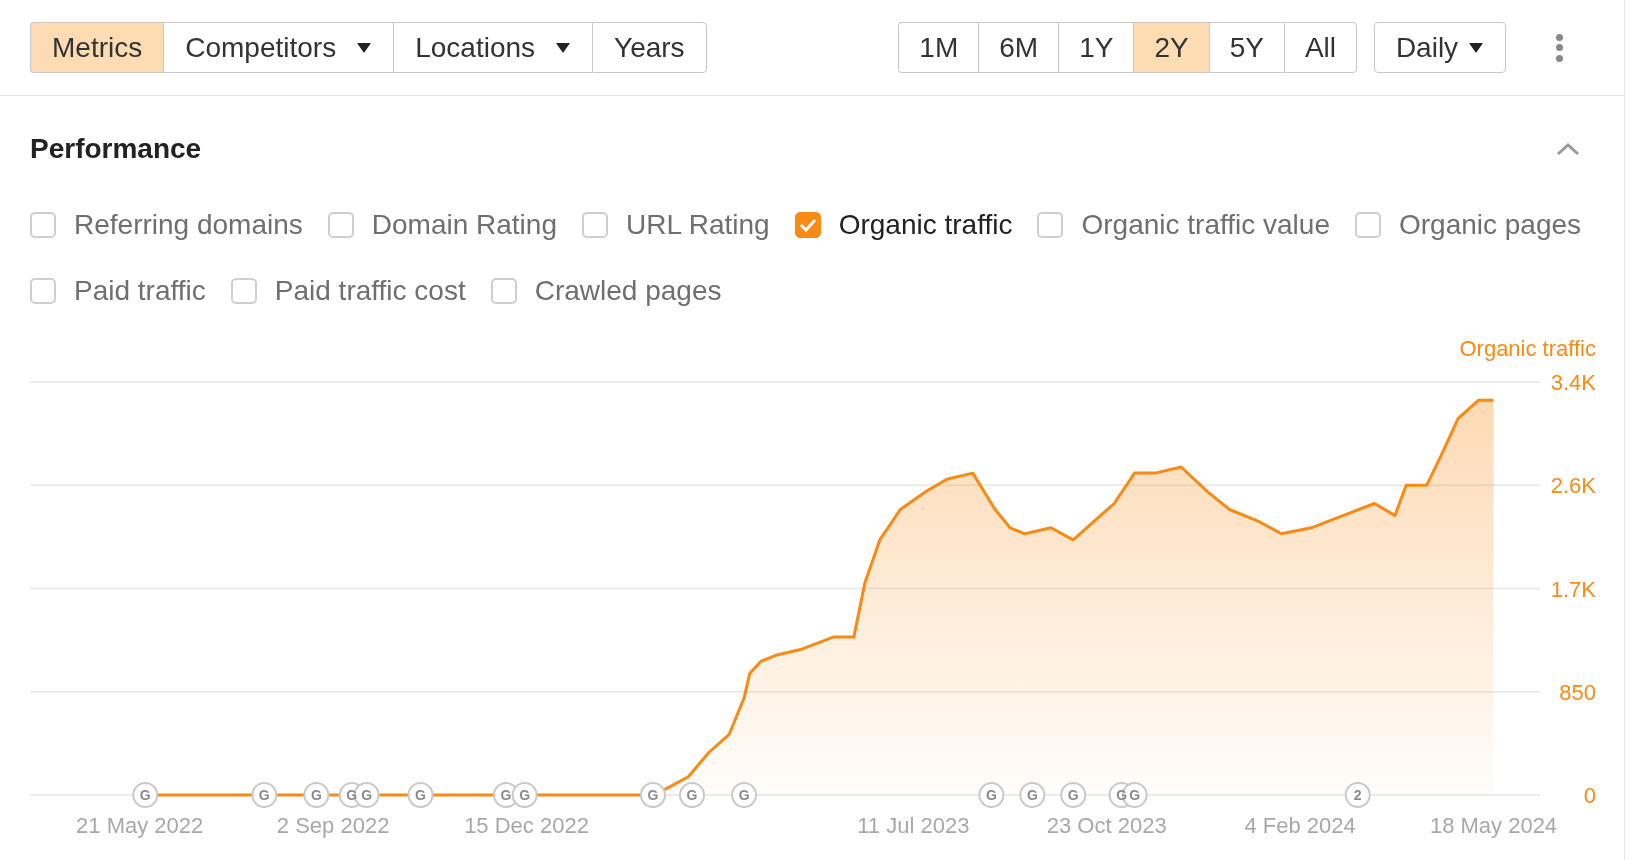 The image size is (1632, 860). Describe the element at coordinates (1018, 47) in the screenshot. I see `range-tab: 6M` at that location.